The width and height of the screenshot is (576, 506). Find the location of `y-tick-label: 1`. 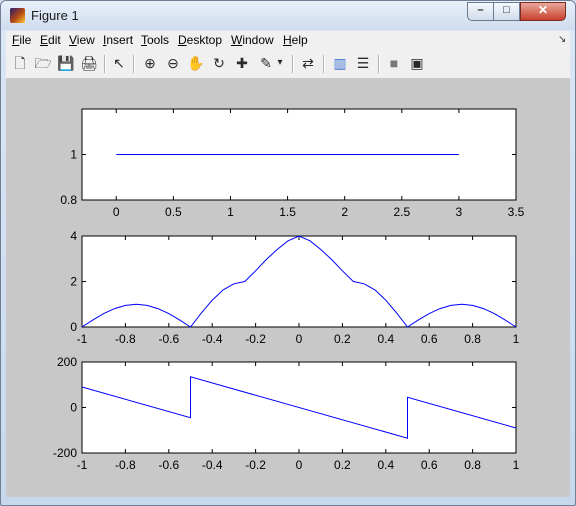

y-tick-label: 1 is located at coordinates (73, 155).